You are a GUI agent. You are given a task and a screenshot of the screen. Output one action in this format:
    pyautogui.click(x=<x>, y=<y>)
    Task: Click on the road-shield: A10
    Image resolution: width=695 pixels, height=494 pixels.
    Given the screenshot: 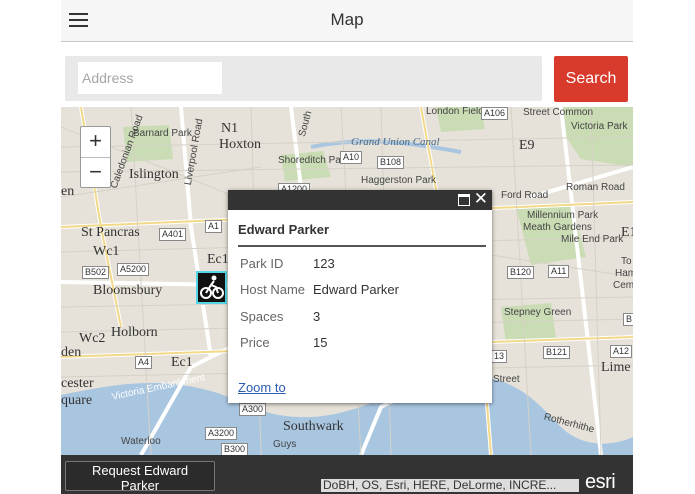 What is the action you would take?
    pyautogui.click(x=351, y=157)
    